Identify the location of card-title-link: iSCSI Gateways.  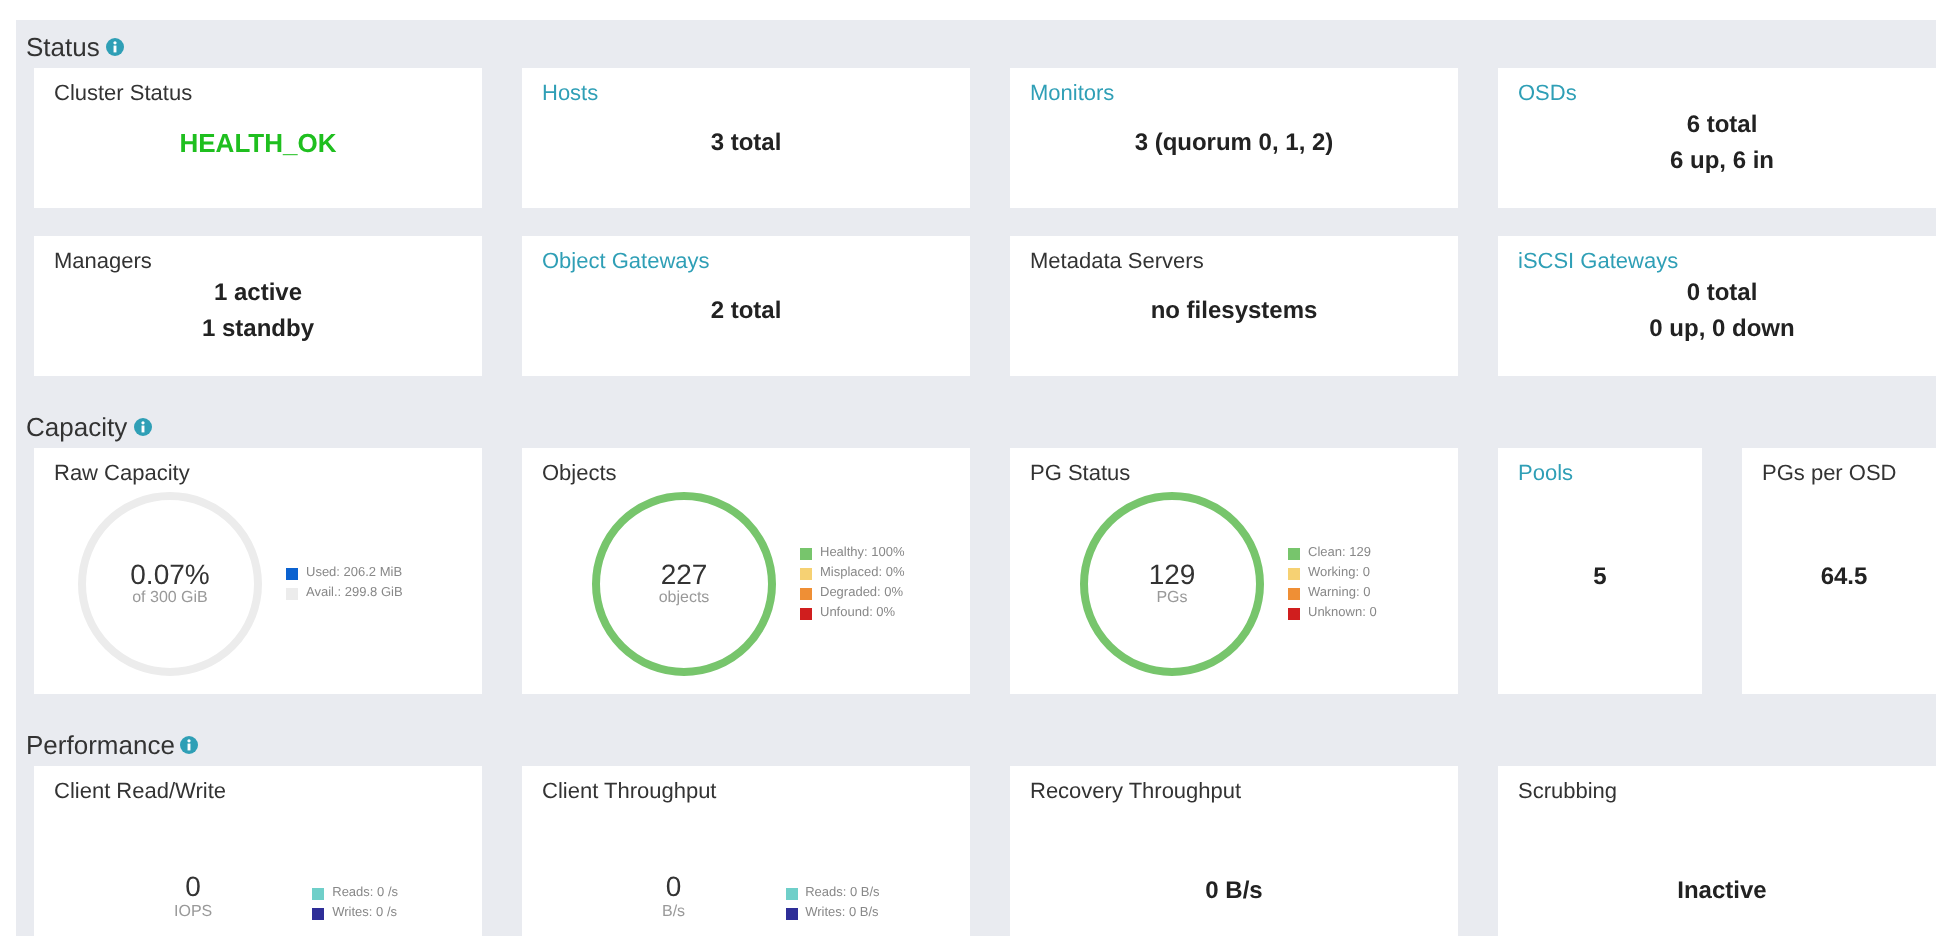
(1598, 262).